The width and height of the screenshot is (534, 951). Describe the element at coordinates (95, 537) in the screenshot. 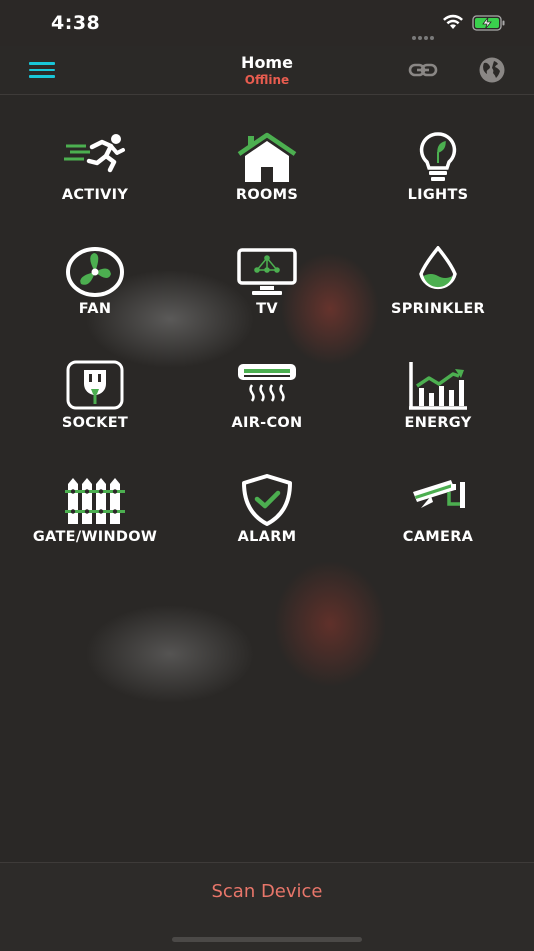

I see `tile-label: GATE/WINDOW` at that location.